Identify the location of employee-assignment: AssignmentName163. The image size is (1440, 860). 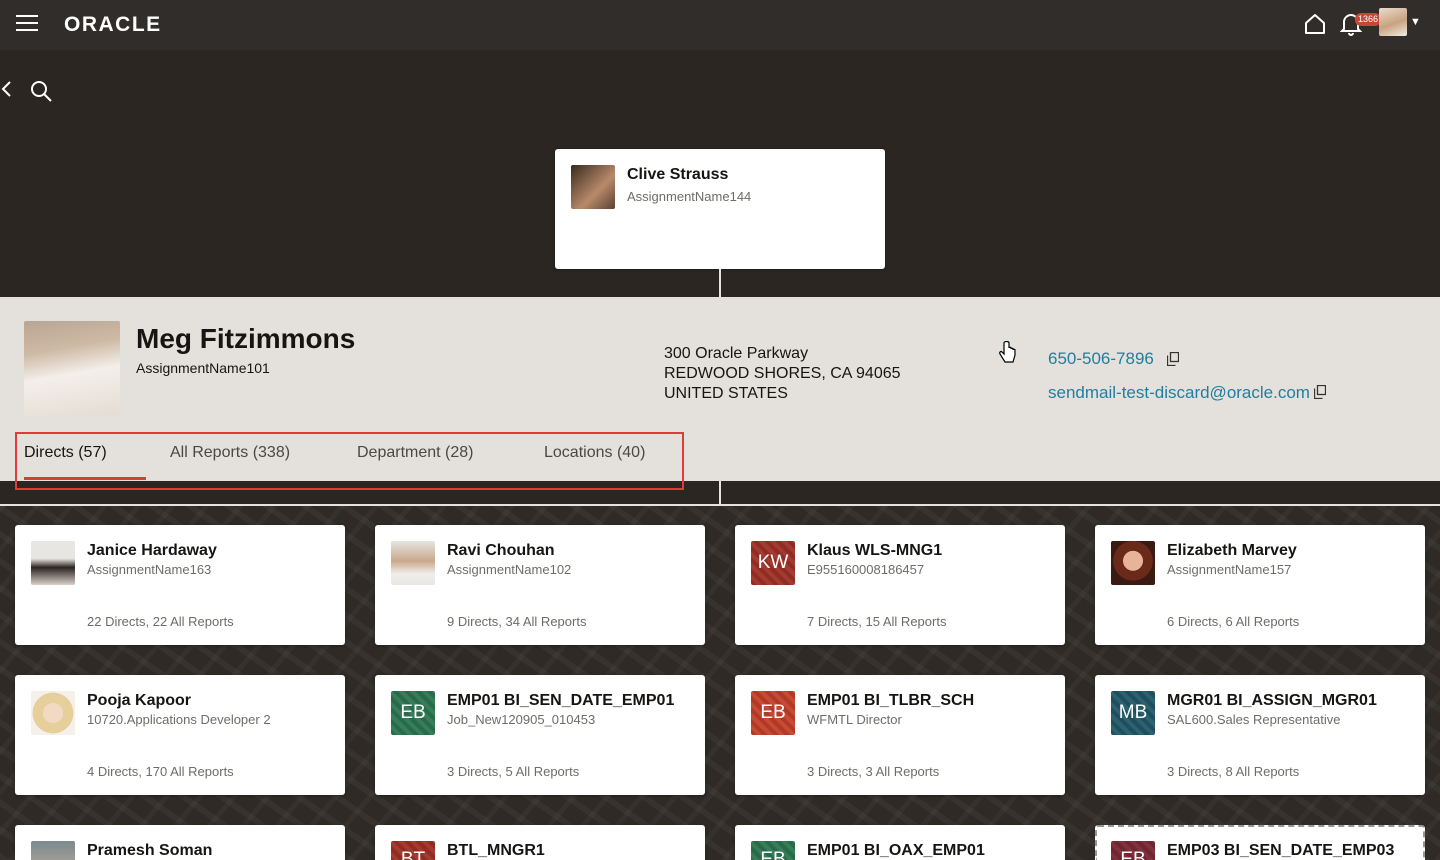
(149, 569).